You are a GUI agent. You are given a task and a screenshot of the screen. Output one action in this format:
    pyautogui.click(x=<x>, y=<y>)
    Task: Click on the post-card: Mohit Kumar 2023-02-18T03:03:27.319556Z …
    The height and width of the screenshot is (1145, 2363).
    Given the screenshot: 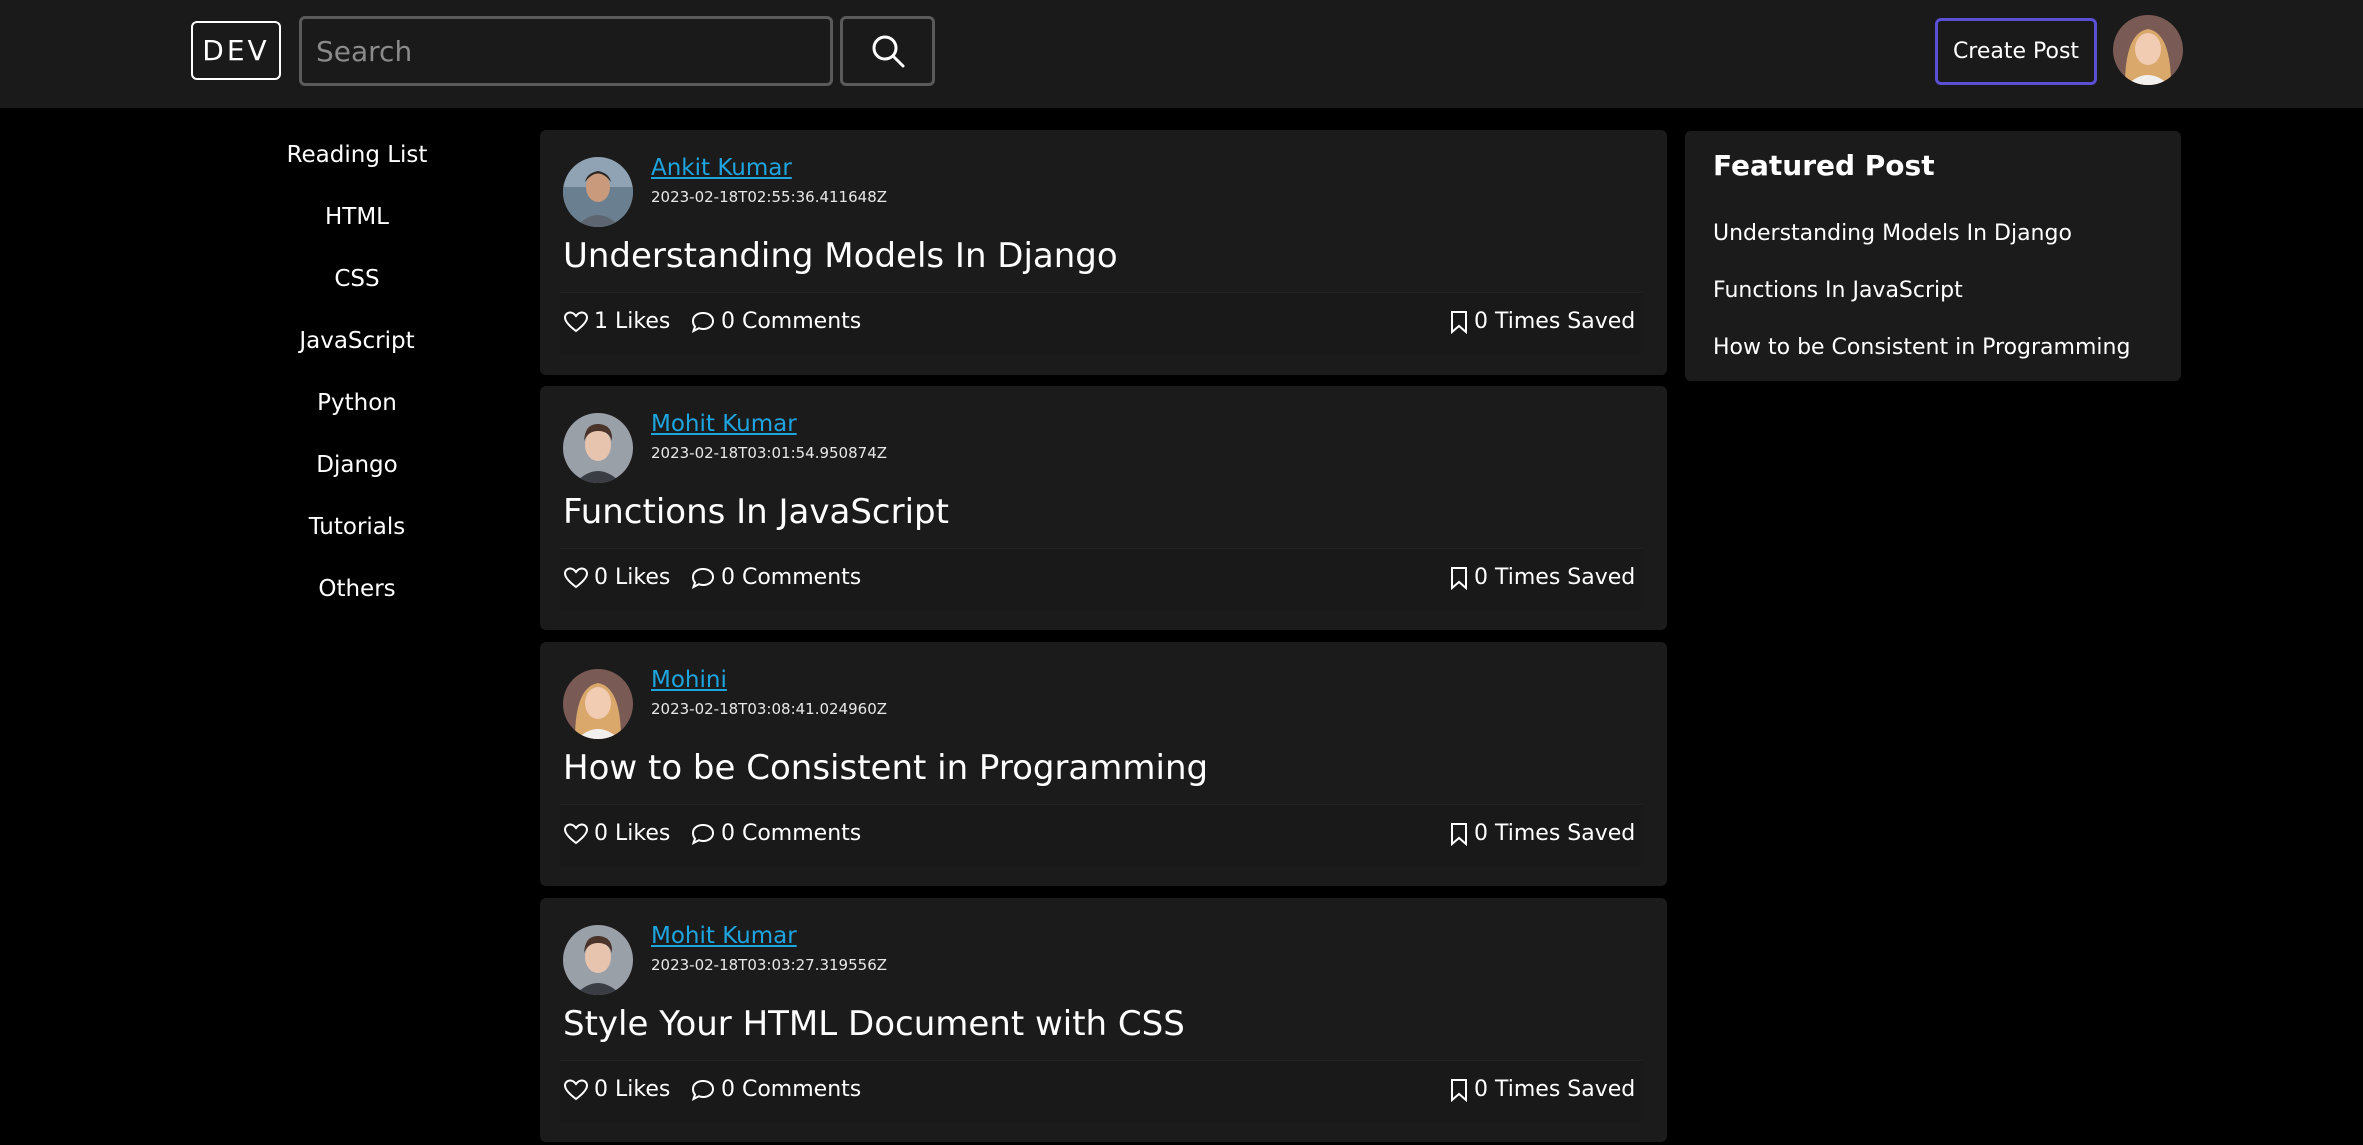 What is the action you would take?
    pyautogui.click(x=1103, y=1020)
    